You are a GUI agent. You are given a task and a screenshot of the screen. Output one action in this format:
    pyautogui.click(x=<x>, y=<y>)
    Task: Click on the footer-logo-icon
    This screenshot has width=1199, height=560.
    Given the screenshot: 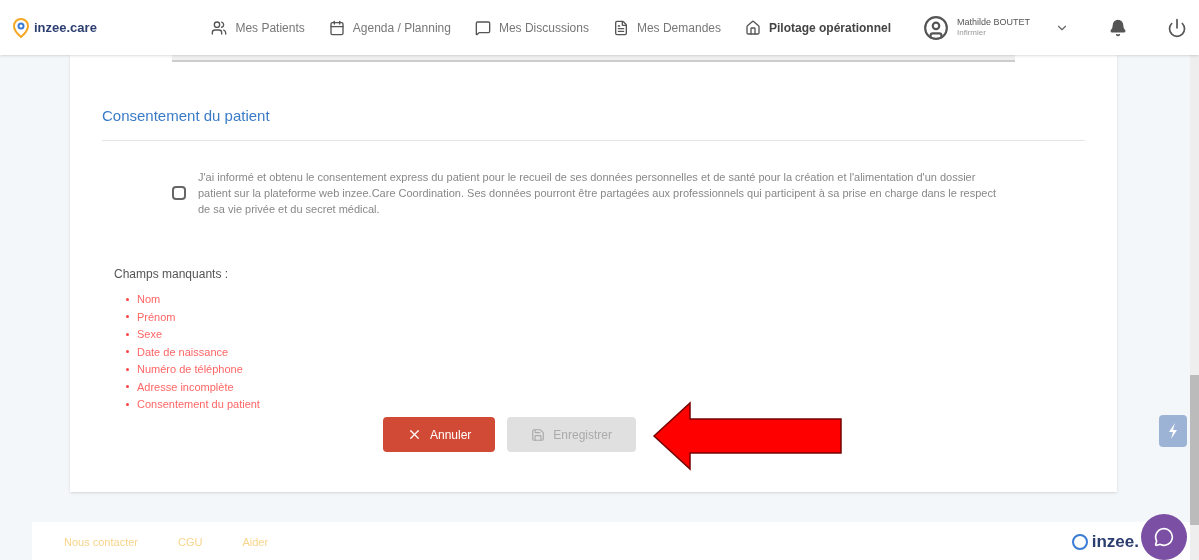 What is the action you would take?
    pyautogui.click(x=1079, y=542)
    